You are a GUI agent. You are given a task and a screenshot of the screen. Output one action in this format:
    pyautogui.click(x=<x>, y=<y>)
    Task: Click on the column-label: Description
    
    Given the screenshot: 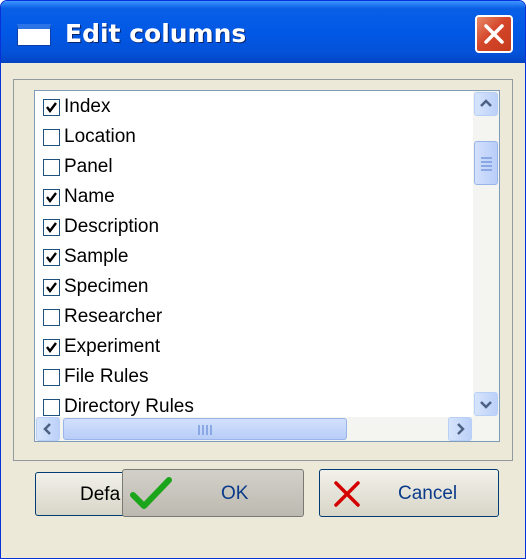 What is the action you would take?
    pyautogui.click(x=112, y=226)
    